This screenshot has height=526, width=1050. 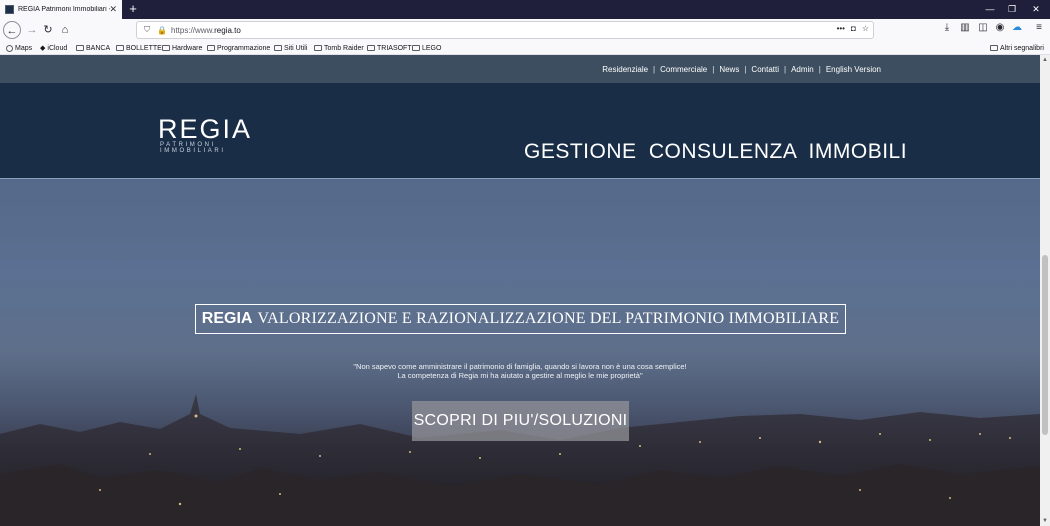 What do you see at coordinates (1017, 48) in the screenshot?
I see `other-bookmarks: Altri segnalibri` at bounding box center [1017, 48].